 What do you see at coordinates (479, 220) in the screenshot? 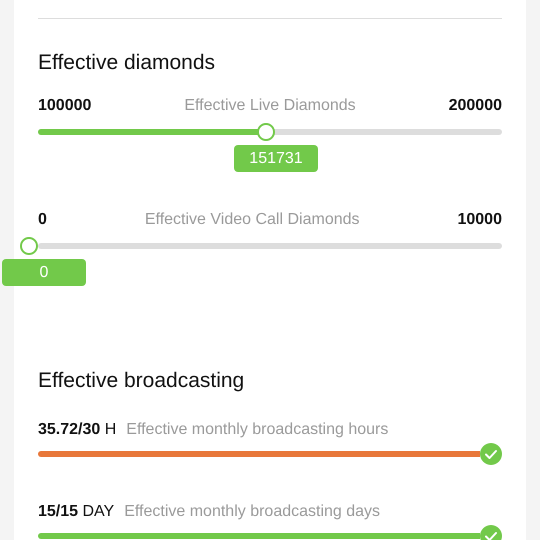
I see `max-value: 10000` at bounding box center [479, 220].